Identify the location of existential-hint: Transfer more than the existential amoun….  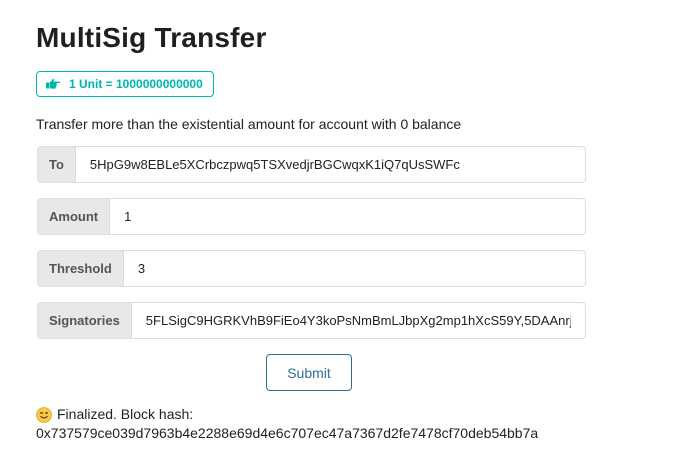
(249, 124).